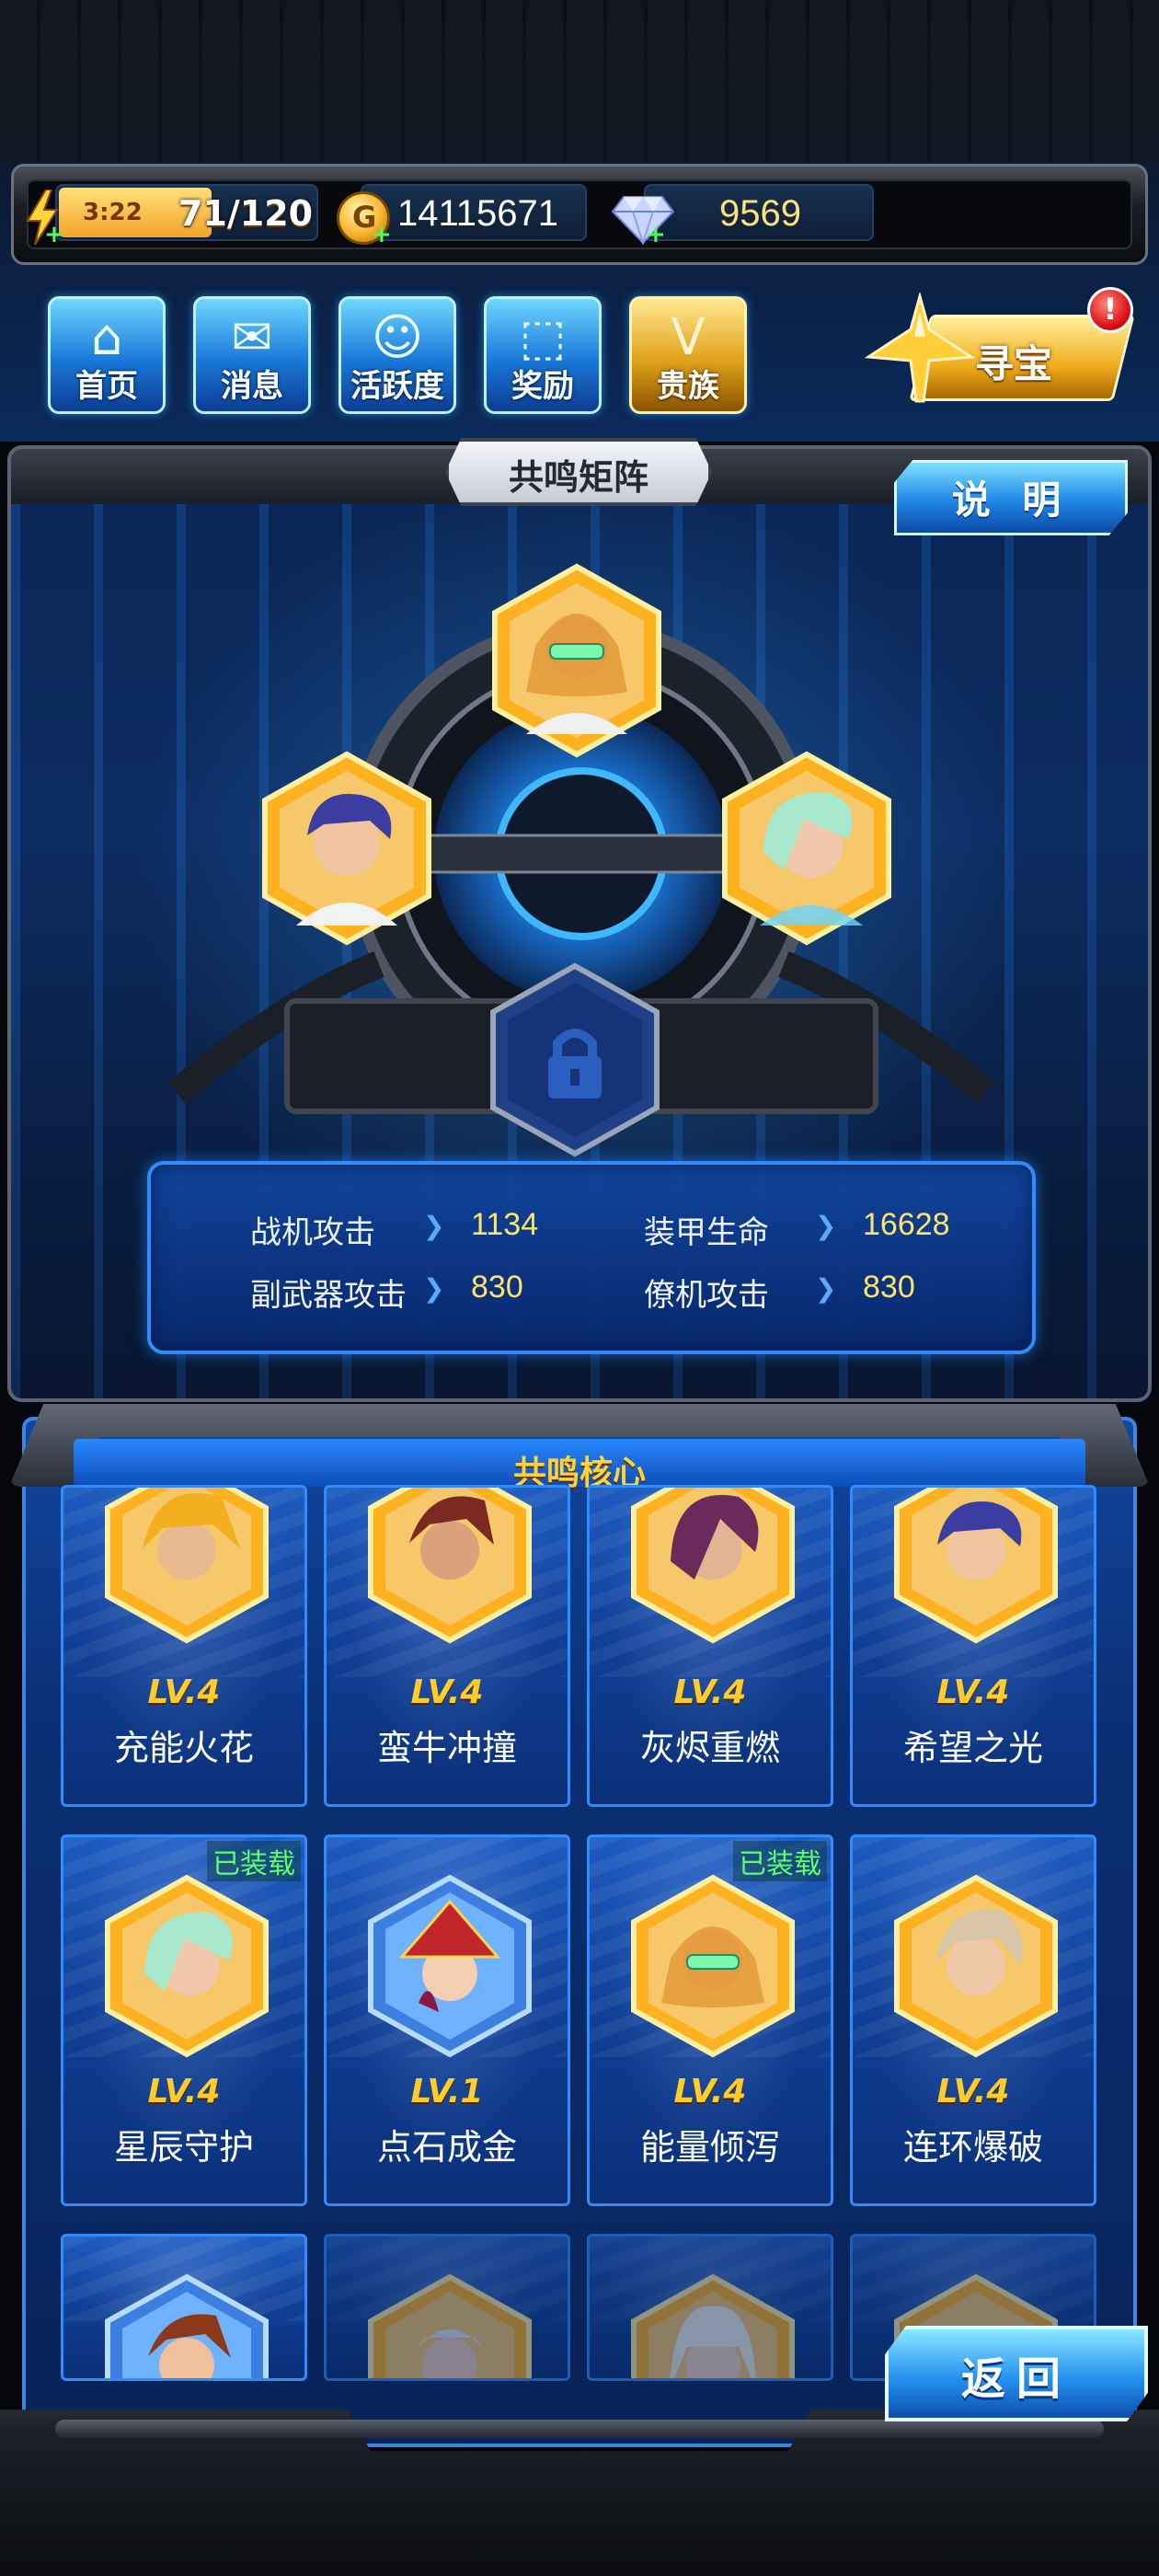 The height and width of the screenshot is (2576, 1159). I want to click on card-level: LV.1, so click(447, 2091).